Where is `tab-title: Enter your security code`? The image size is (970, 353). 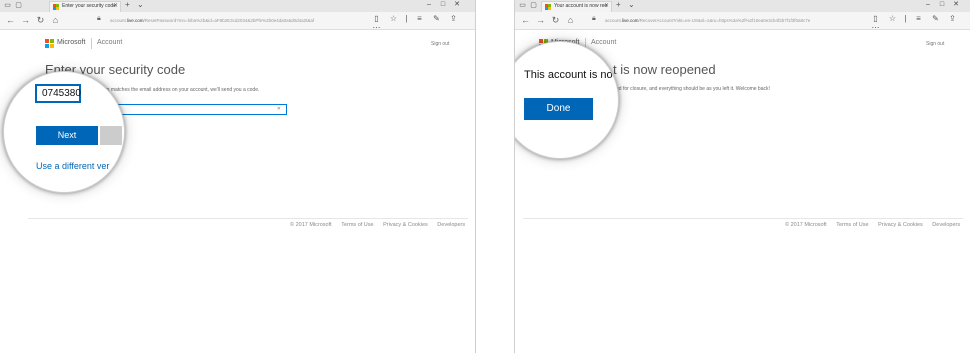
tab-title: Enter your security code is located at coordinates (89, 6).